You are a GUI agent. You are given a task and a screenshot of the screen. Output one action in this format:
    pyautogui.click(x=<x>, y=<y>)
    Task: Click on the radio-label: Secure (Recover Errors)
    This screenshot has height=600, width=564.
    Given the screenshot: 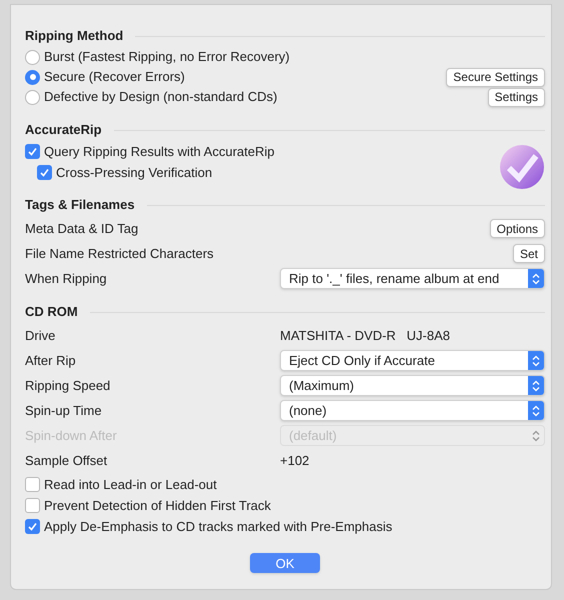 What is the action you would take?
    pyautogui.click(x=114, y=77)
    